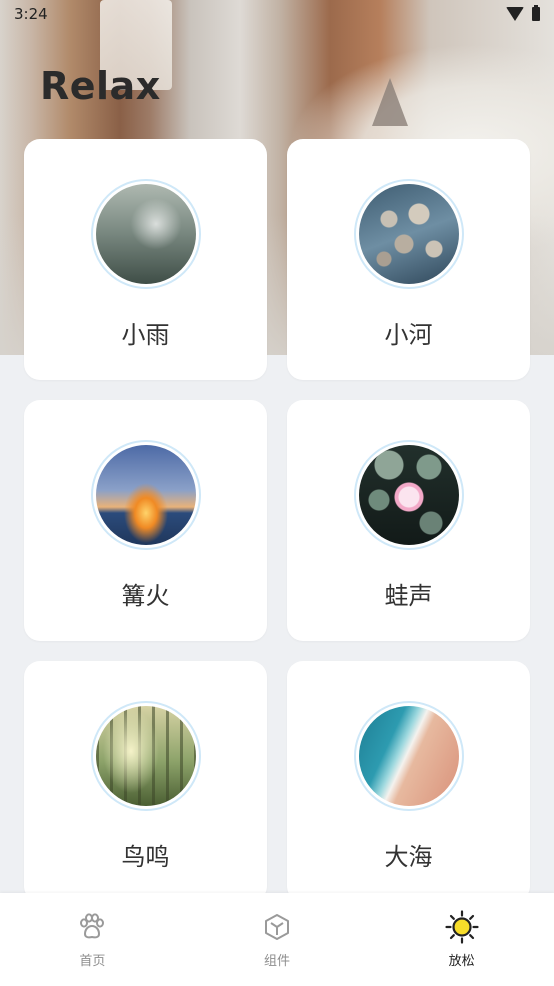 The height and width of the screenshot is (986, 554). I want to click on cube-icon, so click(277, 927).